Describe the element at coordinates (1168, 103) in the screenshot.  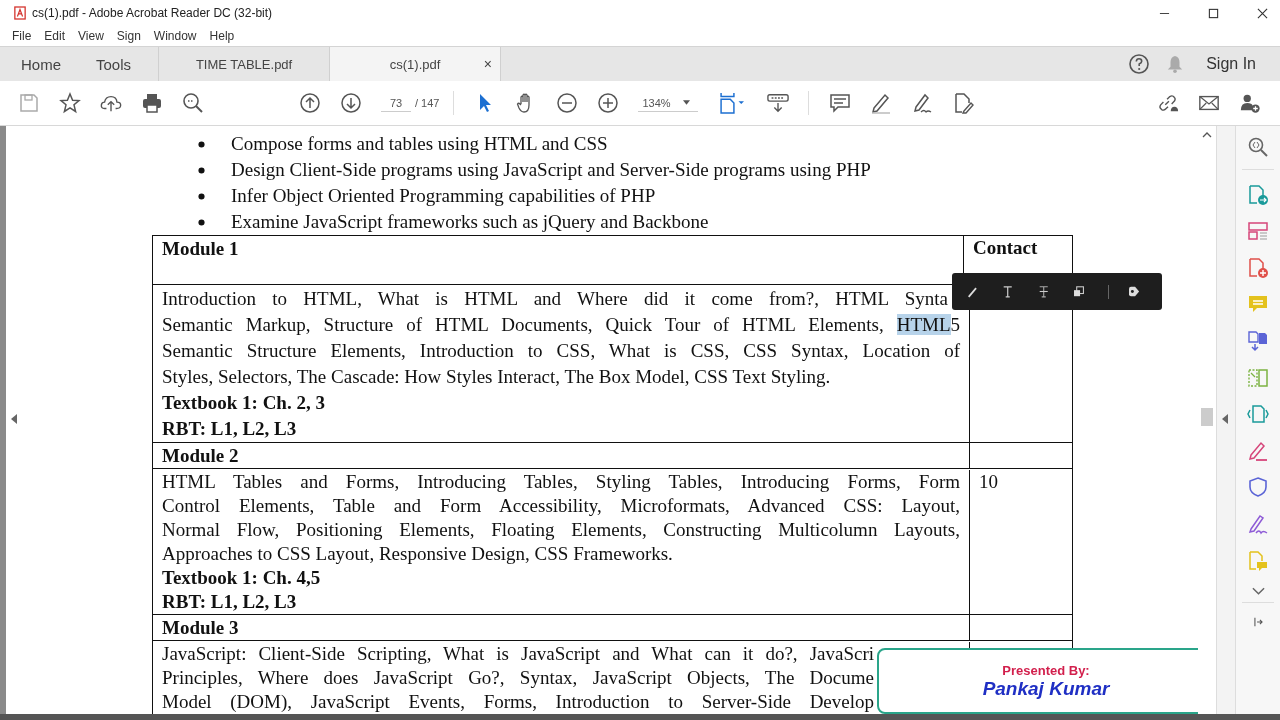
I see `link-icon` at that location.